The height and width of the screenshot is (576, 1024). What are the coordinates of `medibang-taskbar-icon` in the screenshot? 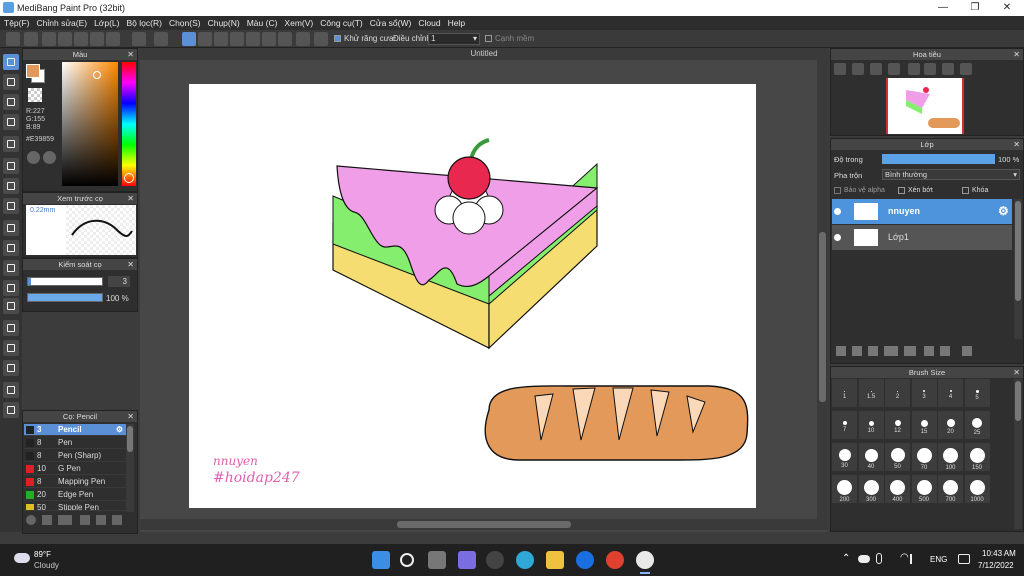 It's located at (645, 560).